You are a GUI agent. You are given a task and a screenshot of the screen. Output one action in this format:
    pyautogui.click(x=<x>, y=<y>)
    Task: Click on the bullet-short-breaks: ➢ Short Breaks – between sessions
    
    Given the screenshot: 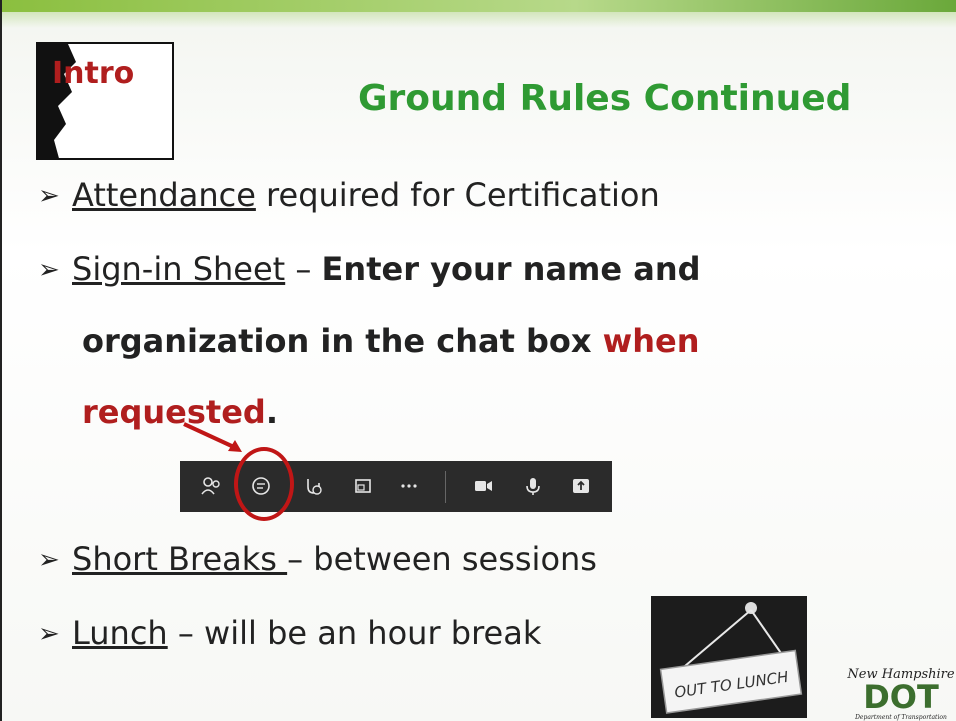 What is the action you would take?
    pyautogui.click(x=317, y=559)
    